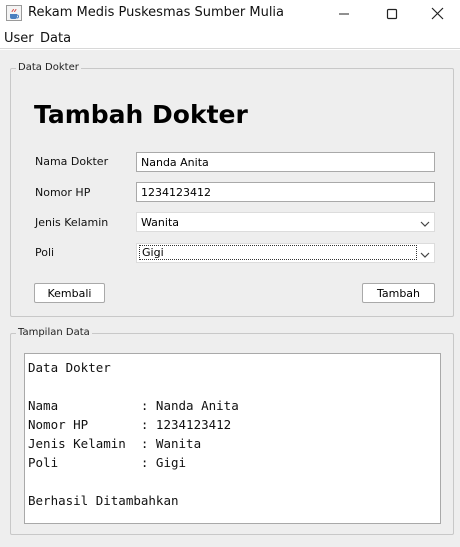 The height and width of the screenshot is (547, 460). What do you see at coordinates (14, 13) in the screenshot?
I see `java-cup-icon` at bounding box center [14, 13].